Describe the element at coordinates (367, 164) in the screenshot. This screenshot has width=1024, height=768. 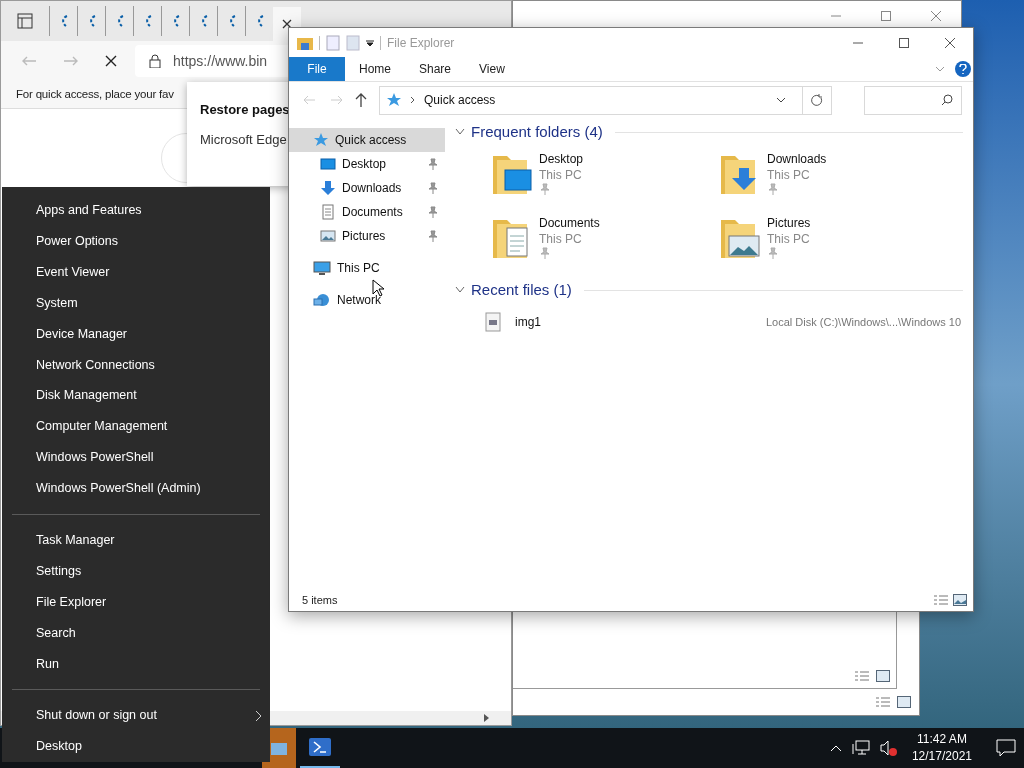
I see `navigation-item: Desktop` at that location.